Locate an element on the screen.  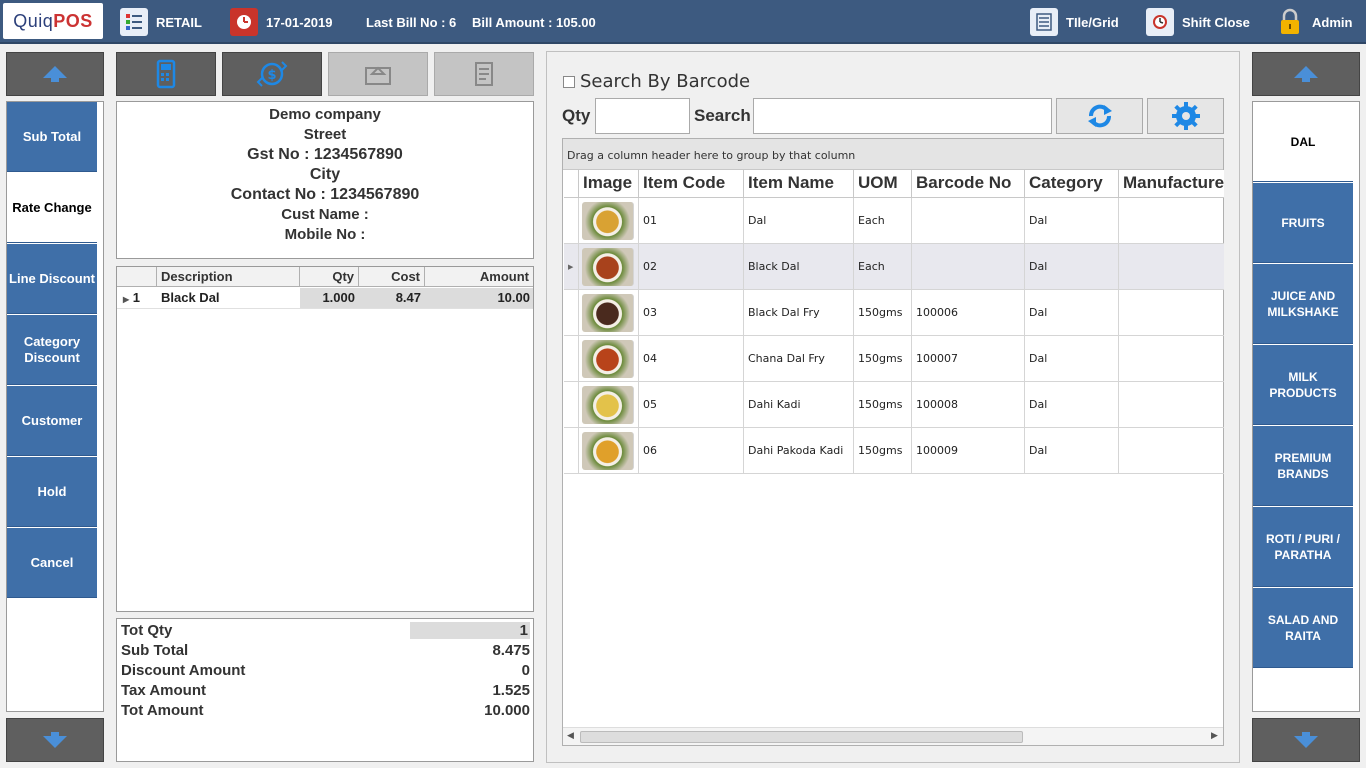
description-header: Description is located at coordinates (228, 276).